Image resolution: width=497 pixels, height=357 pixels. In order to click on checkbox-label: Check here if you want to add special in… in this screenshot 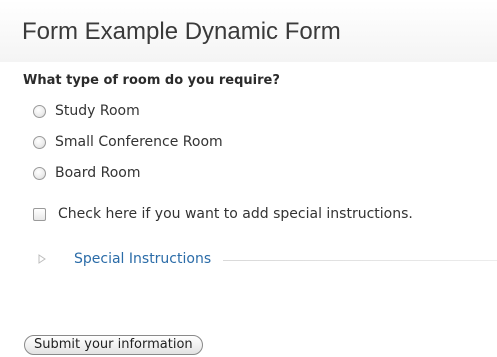, I will do `click(235, 214)`.